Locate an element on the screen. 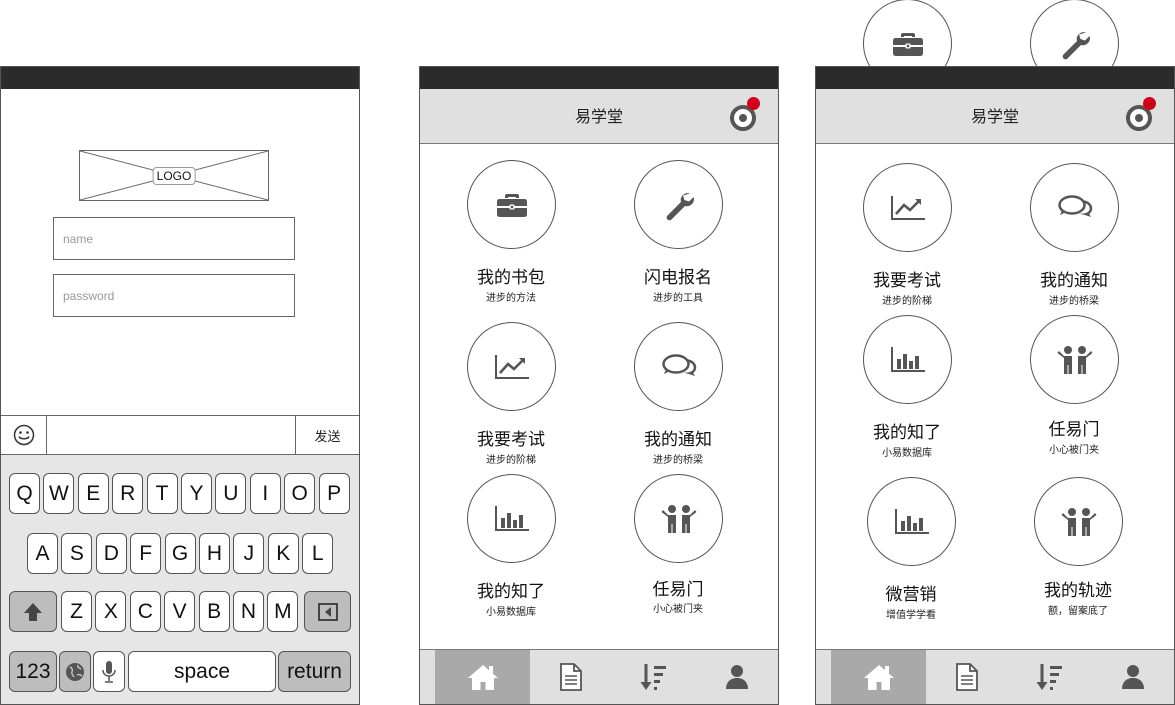  briefcase-icon is located at coordinates (512, 205).